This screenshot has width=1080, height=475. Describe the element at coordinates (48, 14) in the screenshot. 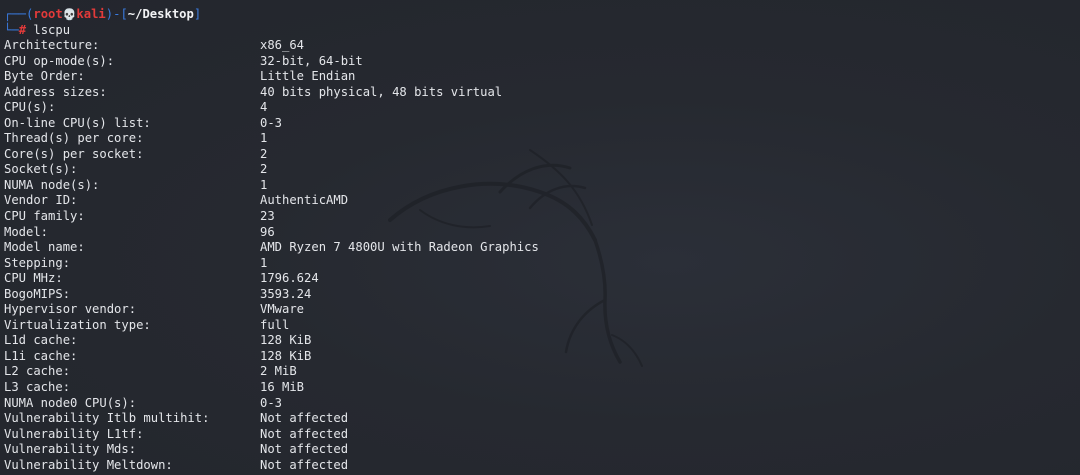

I see `prompt-user: root` at that location.